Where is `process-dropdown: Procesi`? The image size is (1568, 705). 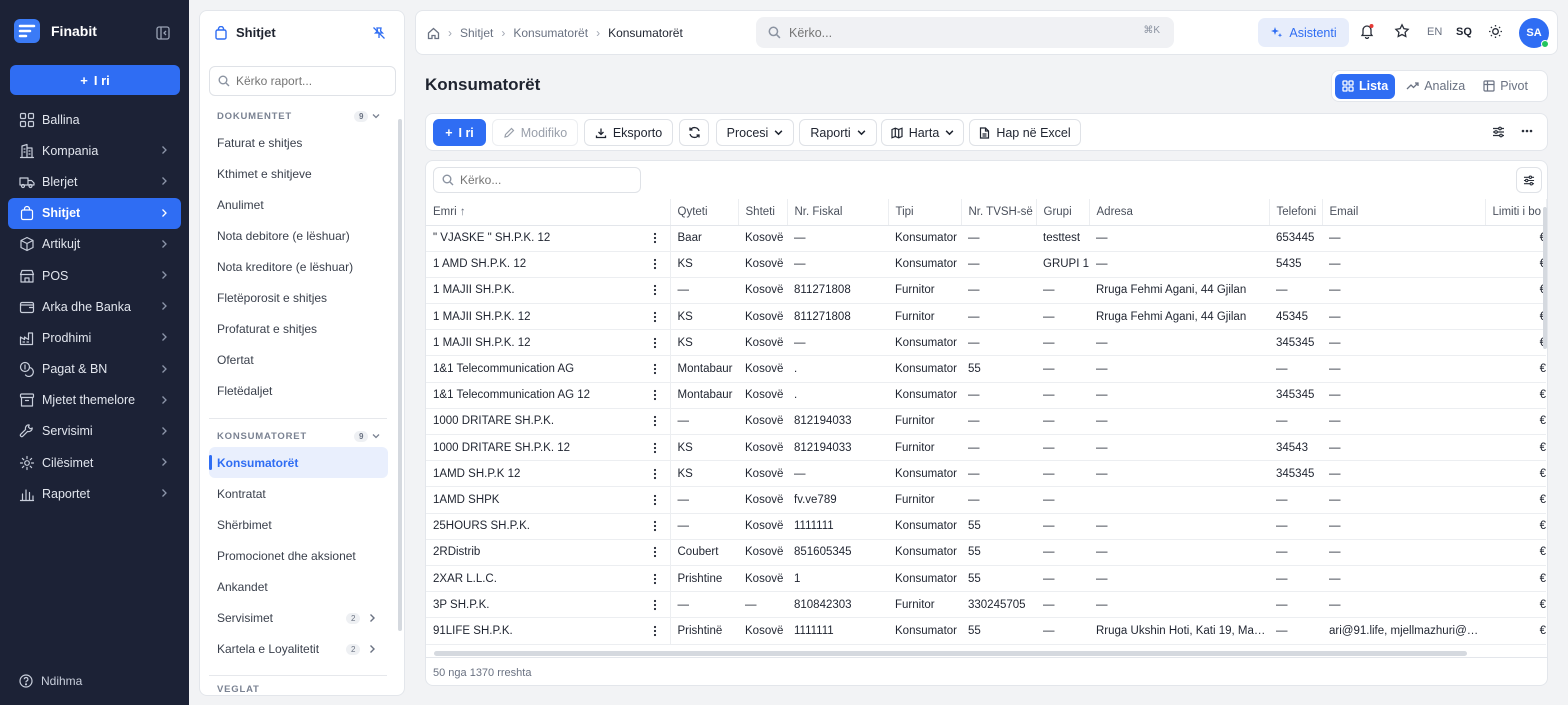 process-dropdown: Procesi is located at coordinates (755, 132).